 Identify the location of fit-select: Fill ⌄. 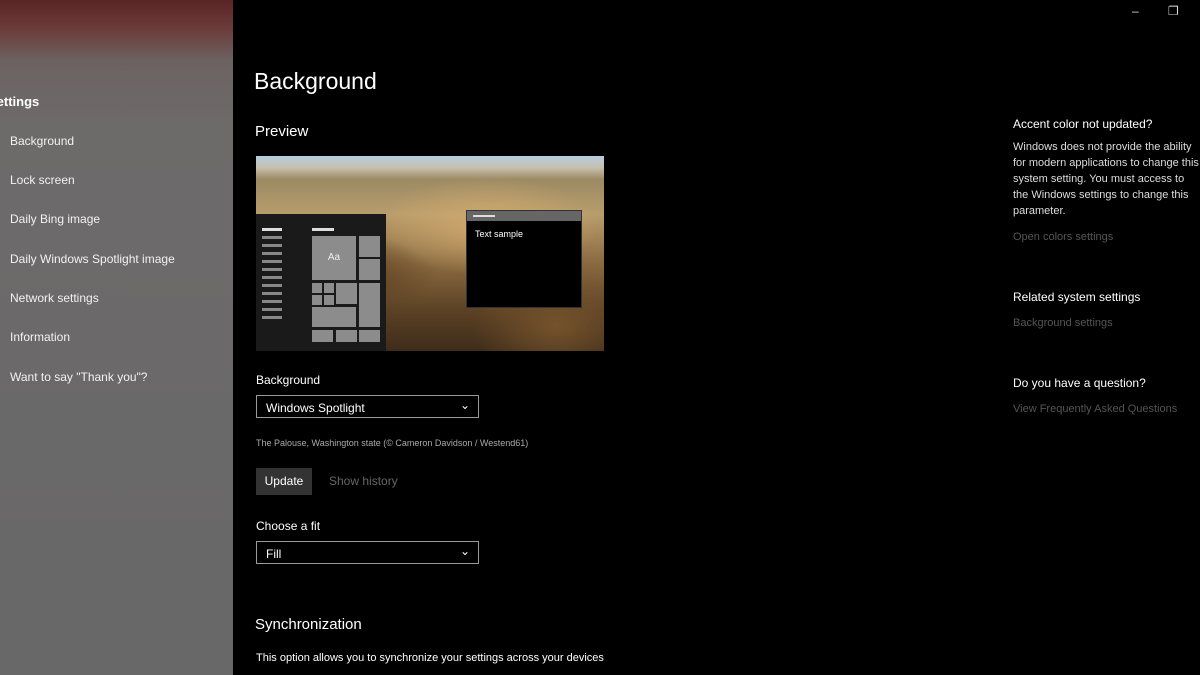
(367, 552).